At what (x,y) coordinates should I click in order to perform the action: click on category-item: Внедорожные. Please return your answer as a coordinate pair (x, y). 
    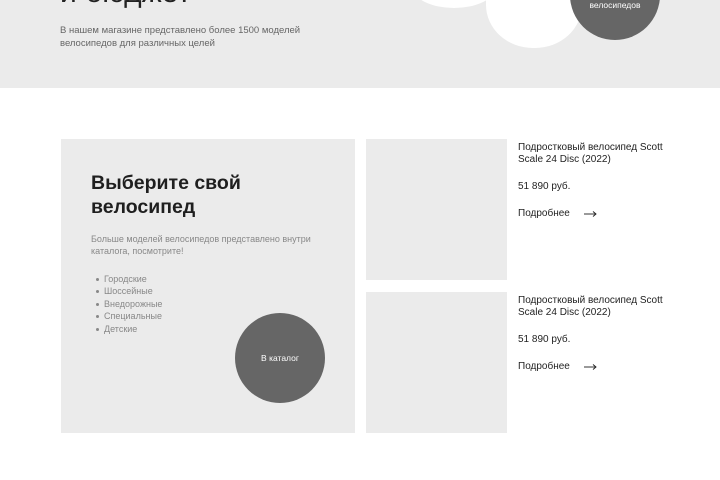
    Looking at the image, I should click on (126, 304).